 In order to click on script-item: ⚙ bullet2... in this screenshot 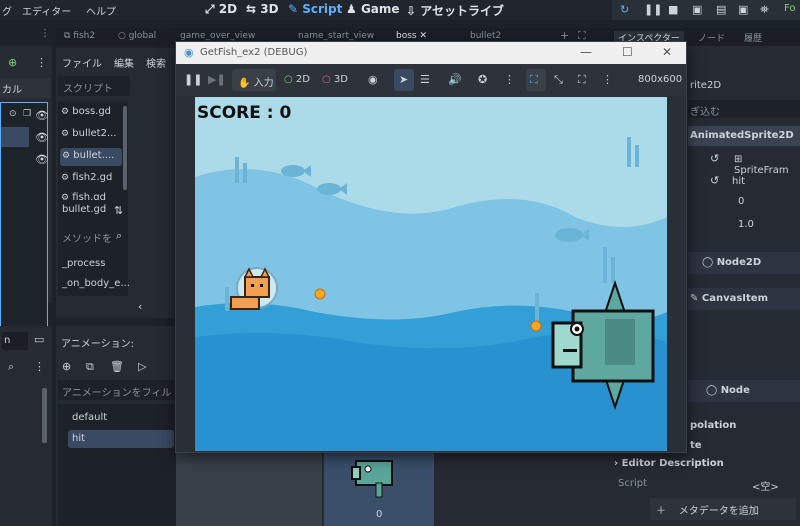, I will do `click(88, 133)`.